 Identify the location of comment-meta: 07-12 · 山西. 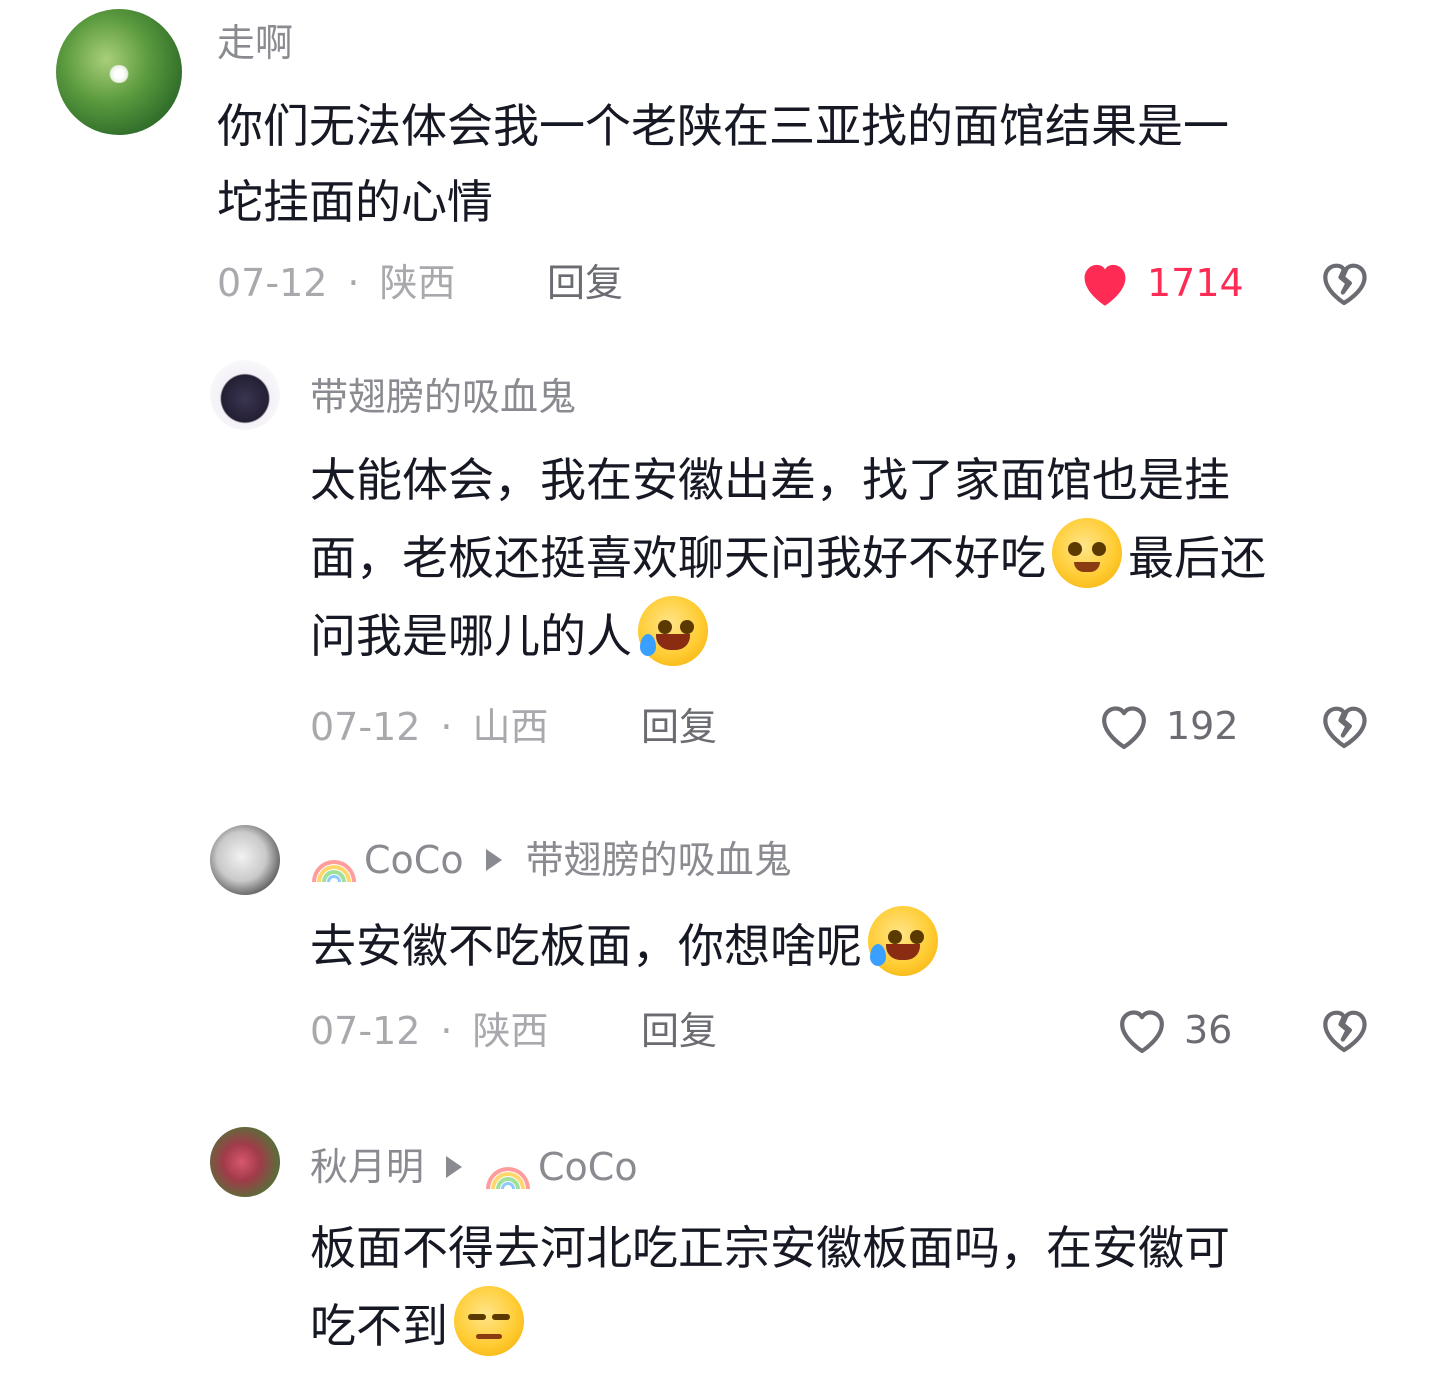
(429, 727).